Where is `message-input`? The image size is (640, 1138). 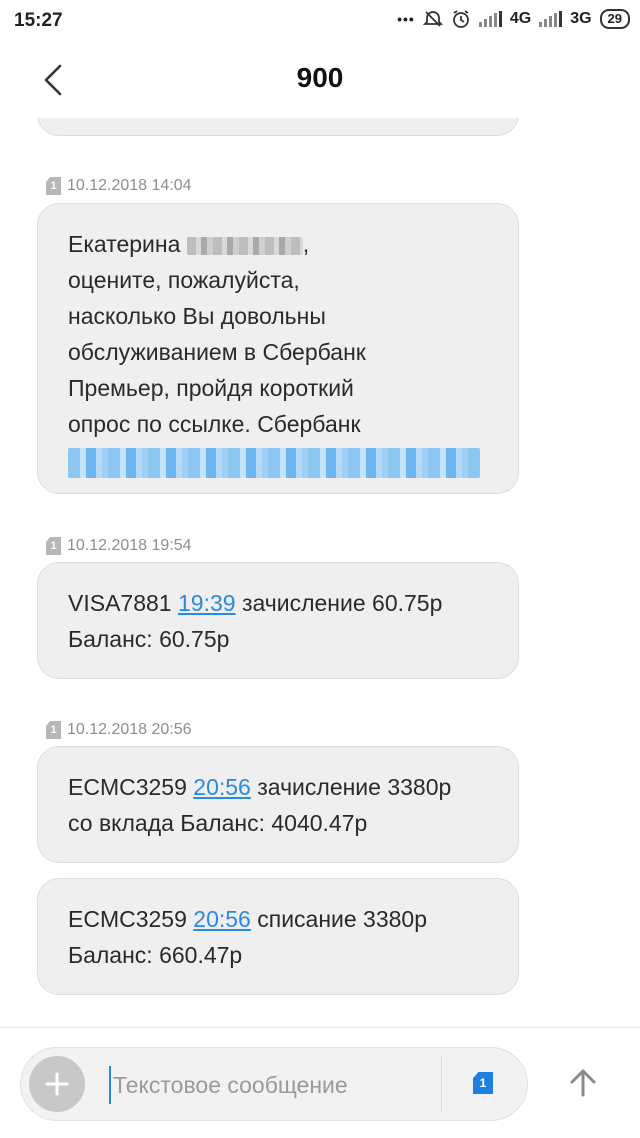 message-input is located at coordinates (272, 1085).